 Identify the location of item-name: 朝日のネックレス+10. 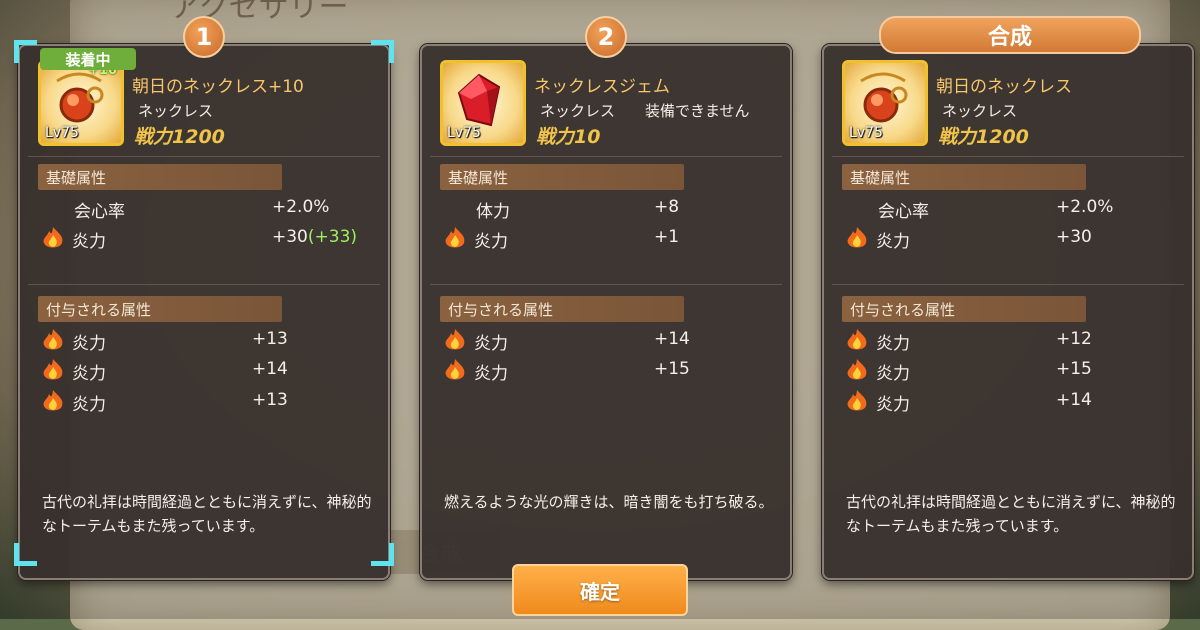
(218, 87).